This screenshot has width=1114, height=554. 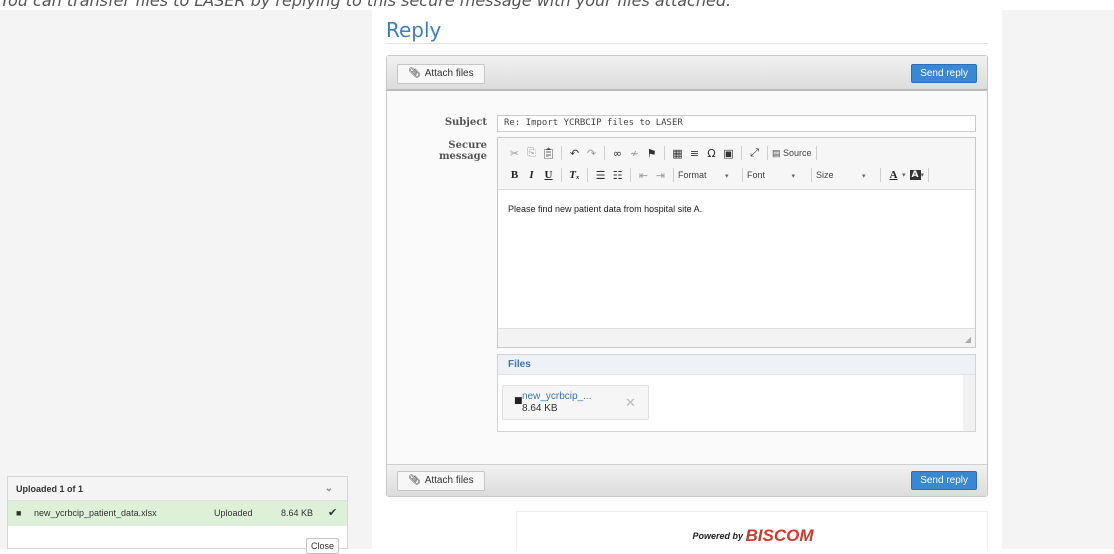 I want to click on image-icon: ▣, so click(x=728, y=153).